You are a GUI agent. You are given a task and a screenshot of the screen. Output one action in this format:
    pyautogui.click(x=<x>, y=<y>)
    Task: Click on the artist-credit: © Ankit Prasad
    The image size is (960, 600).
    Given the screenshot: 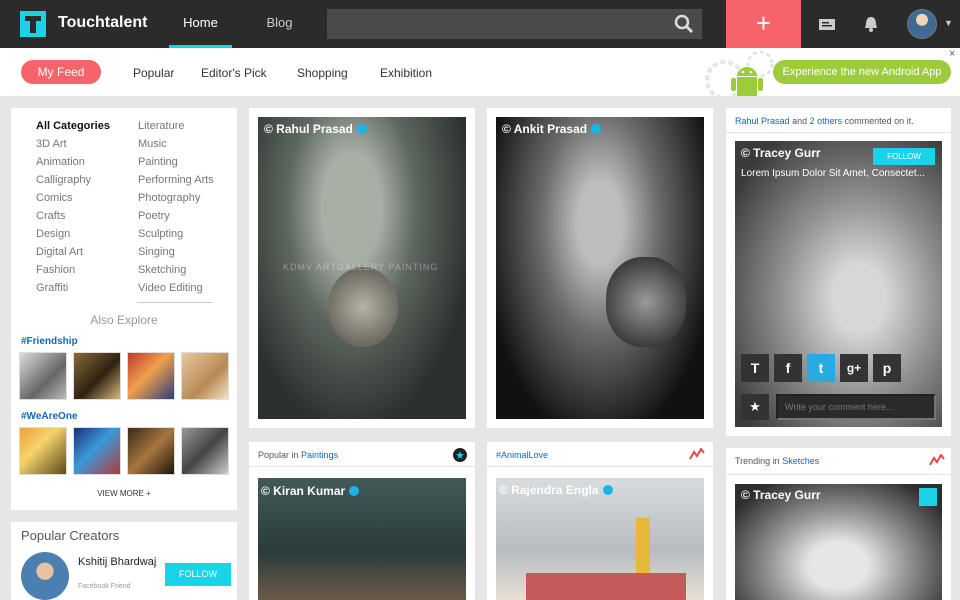 What is the action you would take?
    pyautogui.click(x=552, y=129)
    